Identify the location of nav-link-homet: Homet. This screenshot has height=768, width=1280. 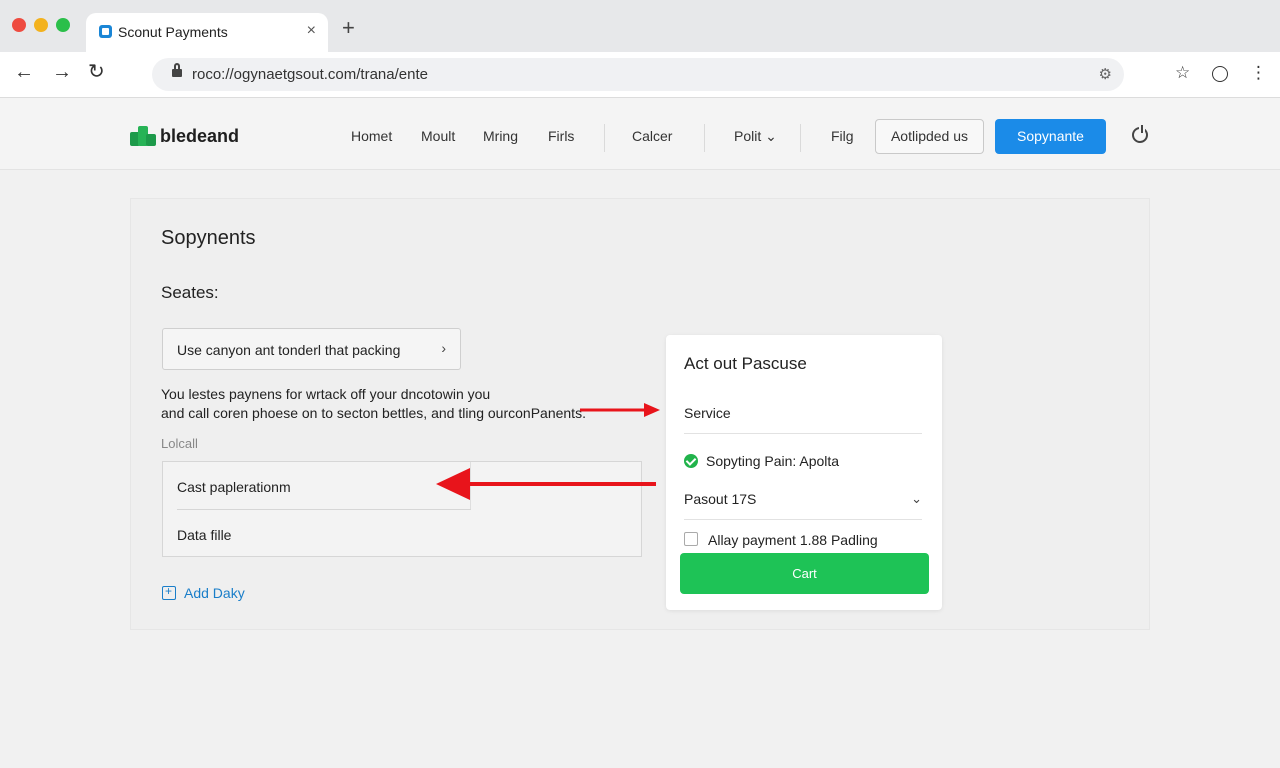
(371, 136).